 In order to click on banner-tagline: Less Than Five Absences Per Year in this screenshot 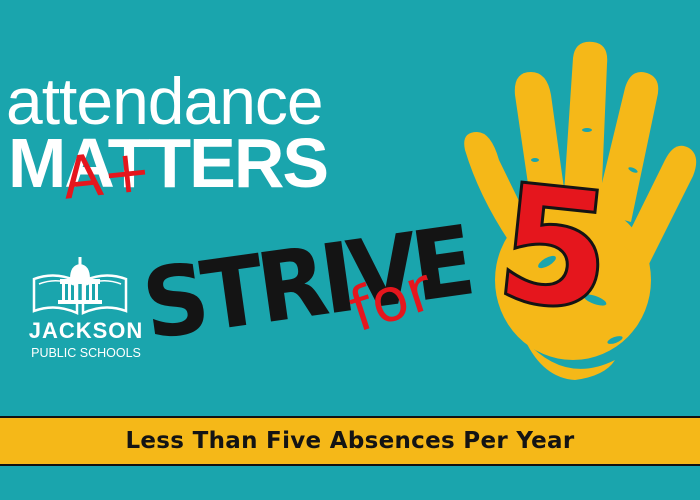, I will do `click(350, 441)`.